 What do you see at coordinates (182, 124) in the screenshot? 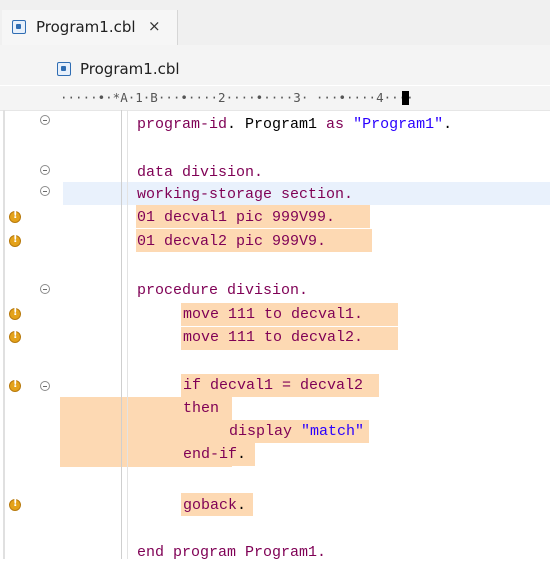
I see `keyword: program-id` at bounding box center [182, 124].